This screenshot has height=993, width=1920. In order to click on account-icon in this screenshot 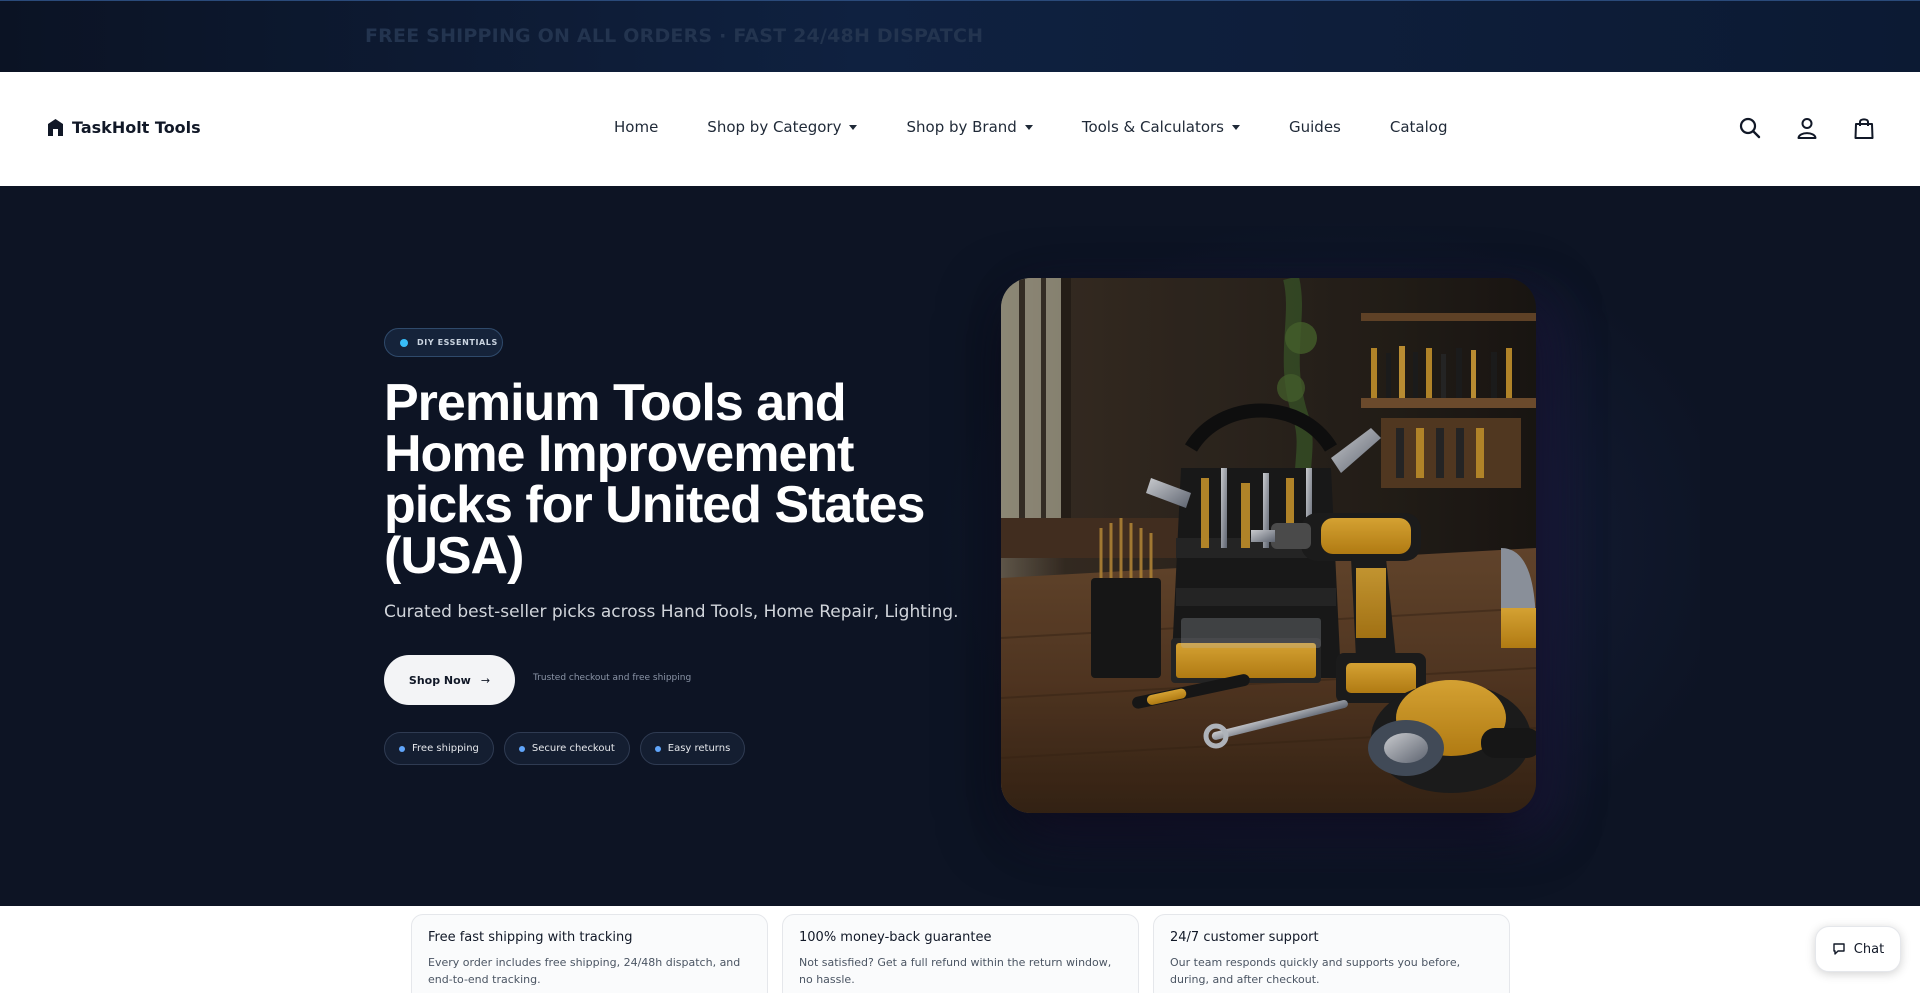, I will do `click(1807, 128)`.